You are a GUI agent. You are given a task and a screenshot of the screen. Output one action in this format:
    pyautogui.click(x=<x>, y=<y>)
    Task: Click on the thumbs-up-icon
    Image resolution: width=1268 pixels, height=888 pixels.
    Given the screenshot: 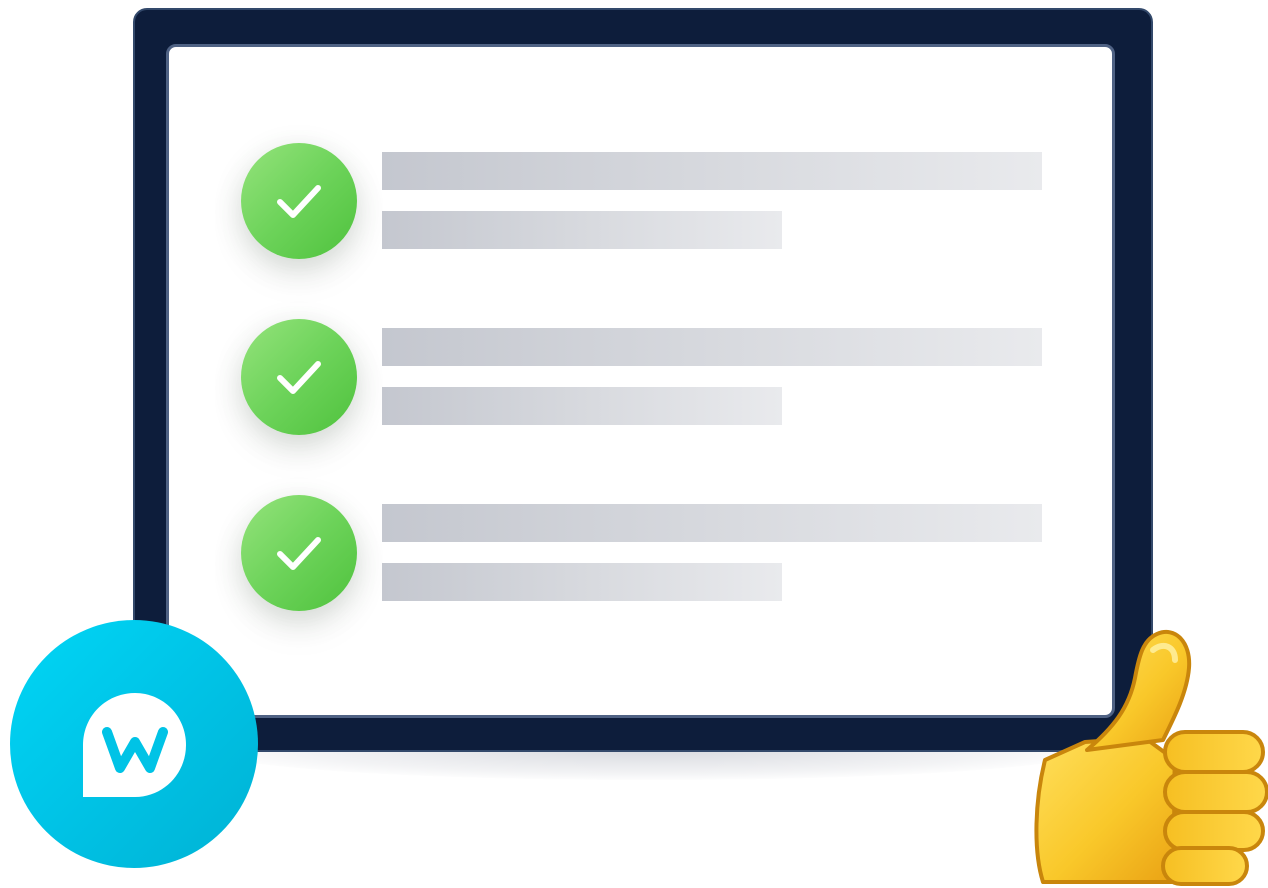 What is the action you would take?
    pyautogui.click(x=1151, y=758)
    